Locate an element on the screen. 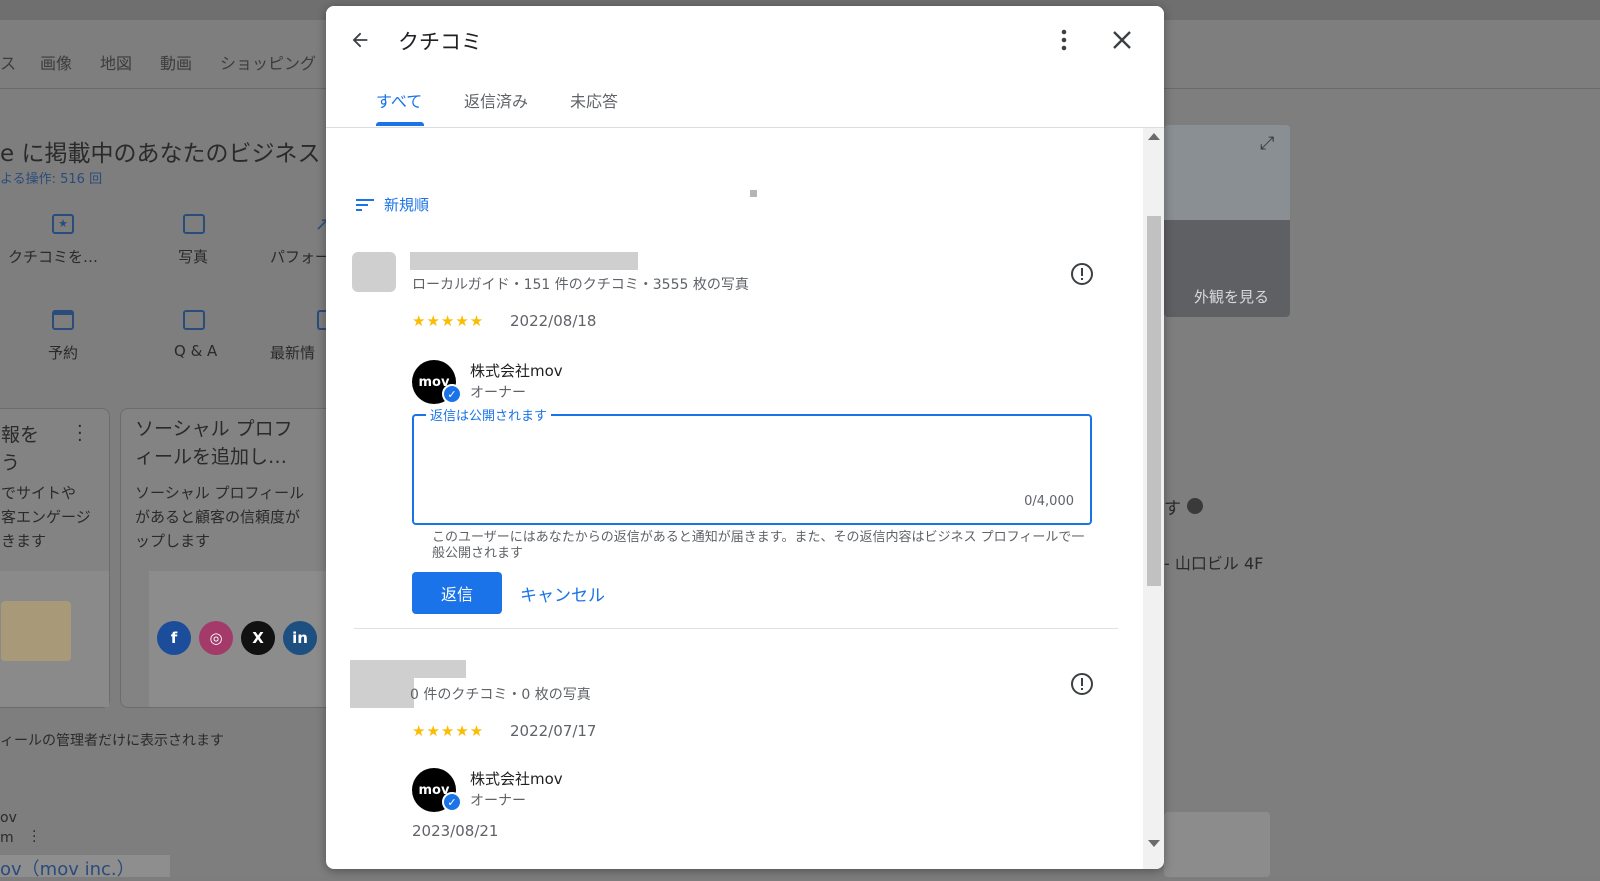 This screenshot has height=881, width=1600. tab-indicator is located at coordinates (400, 124).